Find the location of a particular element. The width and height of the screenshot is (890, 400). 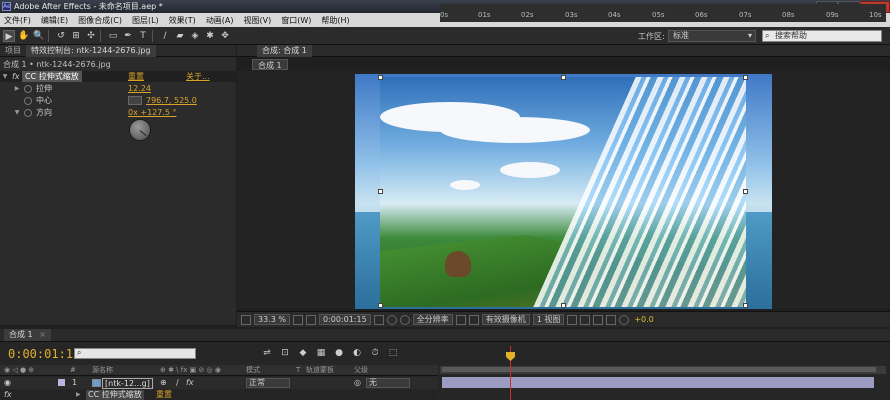

layer-duration-bar is located at coordinates (658, 382).